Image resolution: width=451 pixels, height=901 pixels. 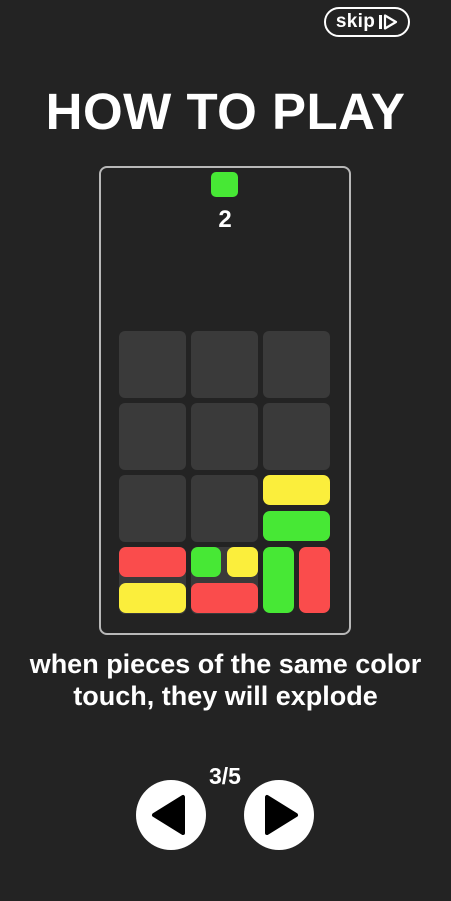 I want to click on skip-button: skip, so click(x=367, y=22).